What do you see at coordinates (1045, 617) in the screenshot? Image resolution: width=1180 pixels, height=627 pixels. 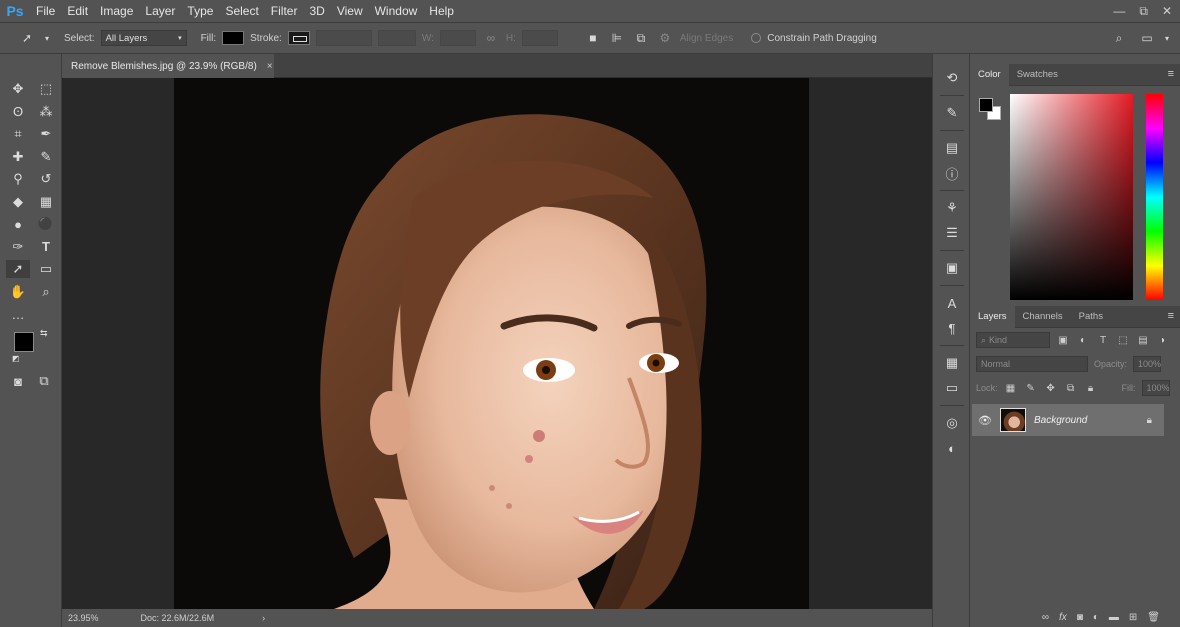 I see `link-layers-icon: ∞` at bounding box center [1045, 617].